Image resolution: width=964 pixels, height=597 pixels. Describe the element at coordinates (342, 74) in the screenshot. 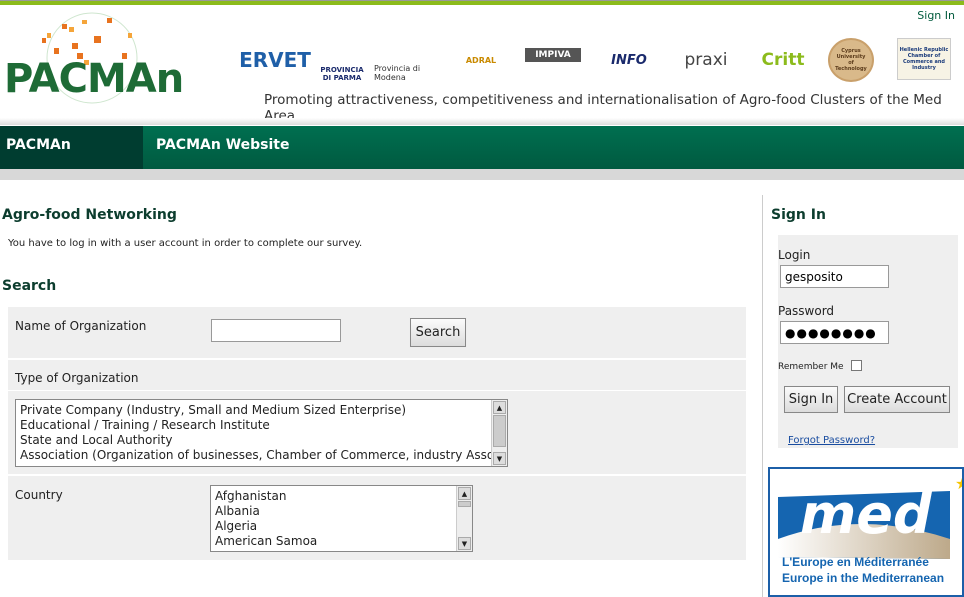

I see `partner-logo-parma: PROVINCIA DI PARMA` at that location.